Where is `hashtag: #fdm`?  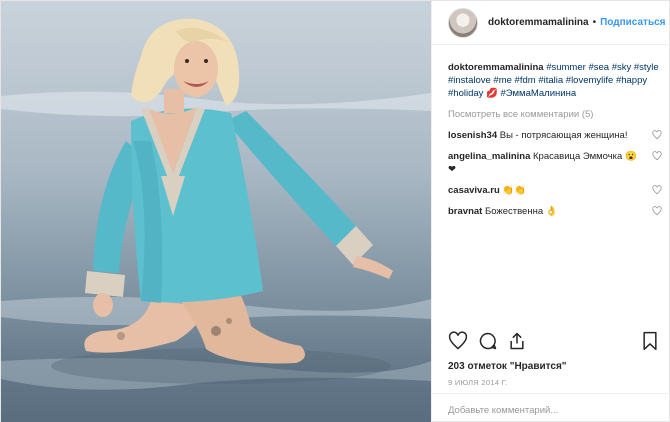
hashtag: #fdm is located at coordinates (525, 80).